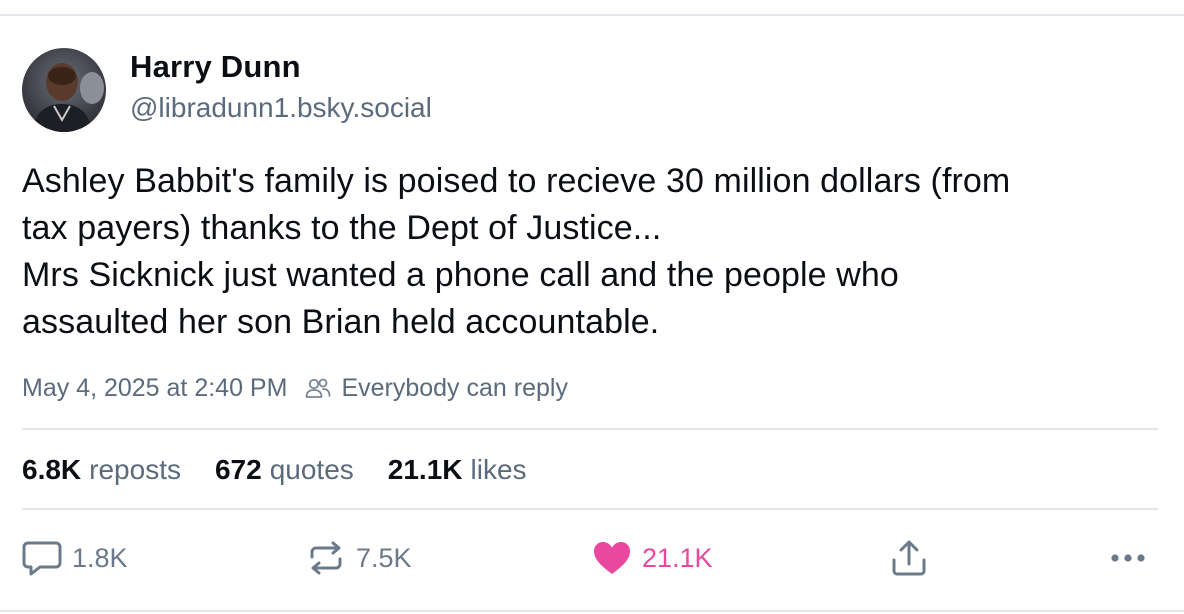  I want to click on reposts-label: reposts, so click(135, 469).